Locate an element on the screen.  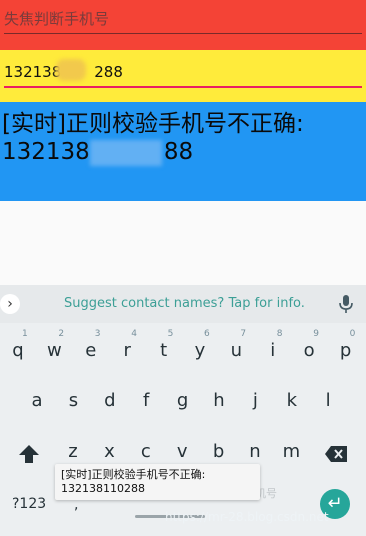
key-u: u is located at coordinates (236, 351).